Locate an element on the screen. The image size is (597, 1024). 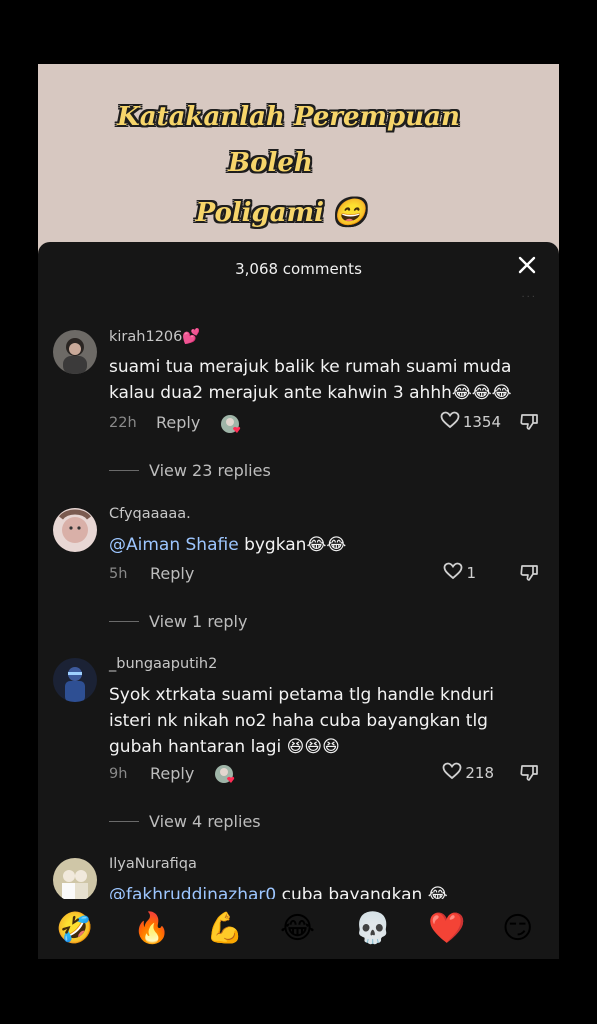
fire-emoji-icon: 🔥 is located at coordinates (151, 929).